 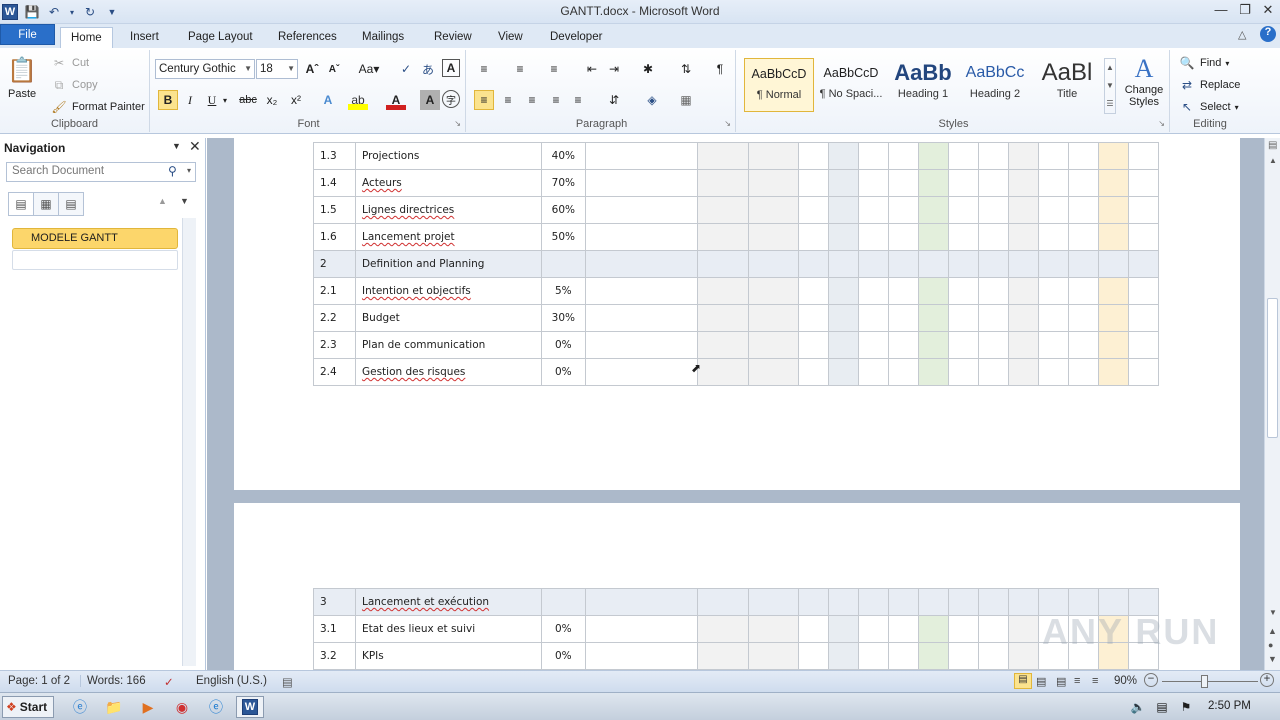 I want to click on task-number-cell: 1.3, so click(x=334, y=156).